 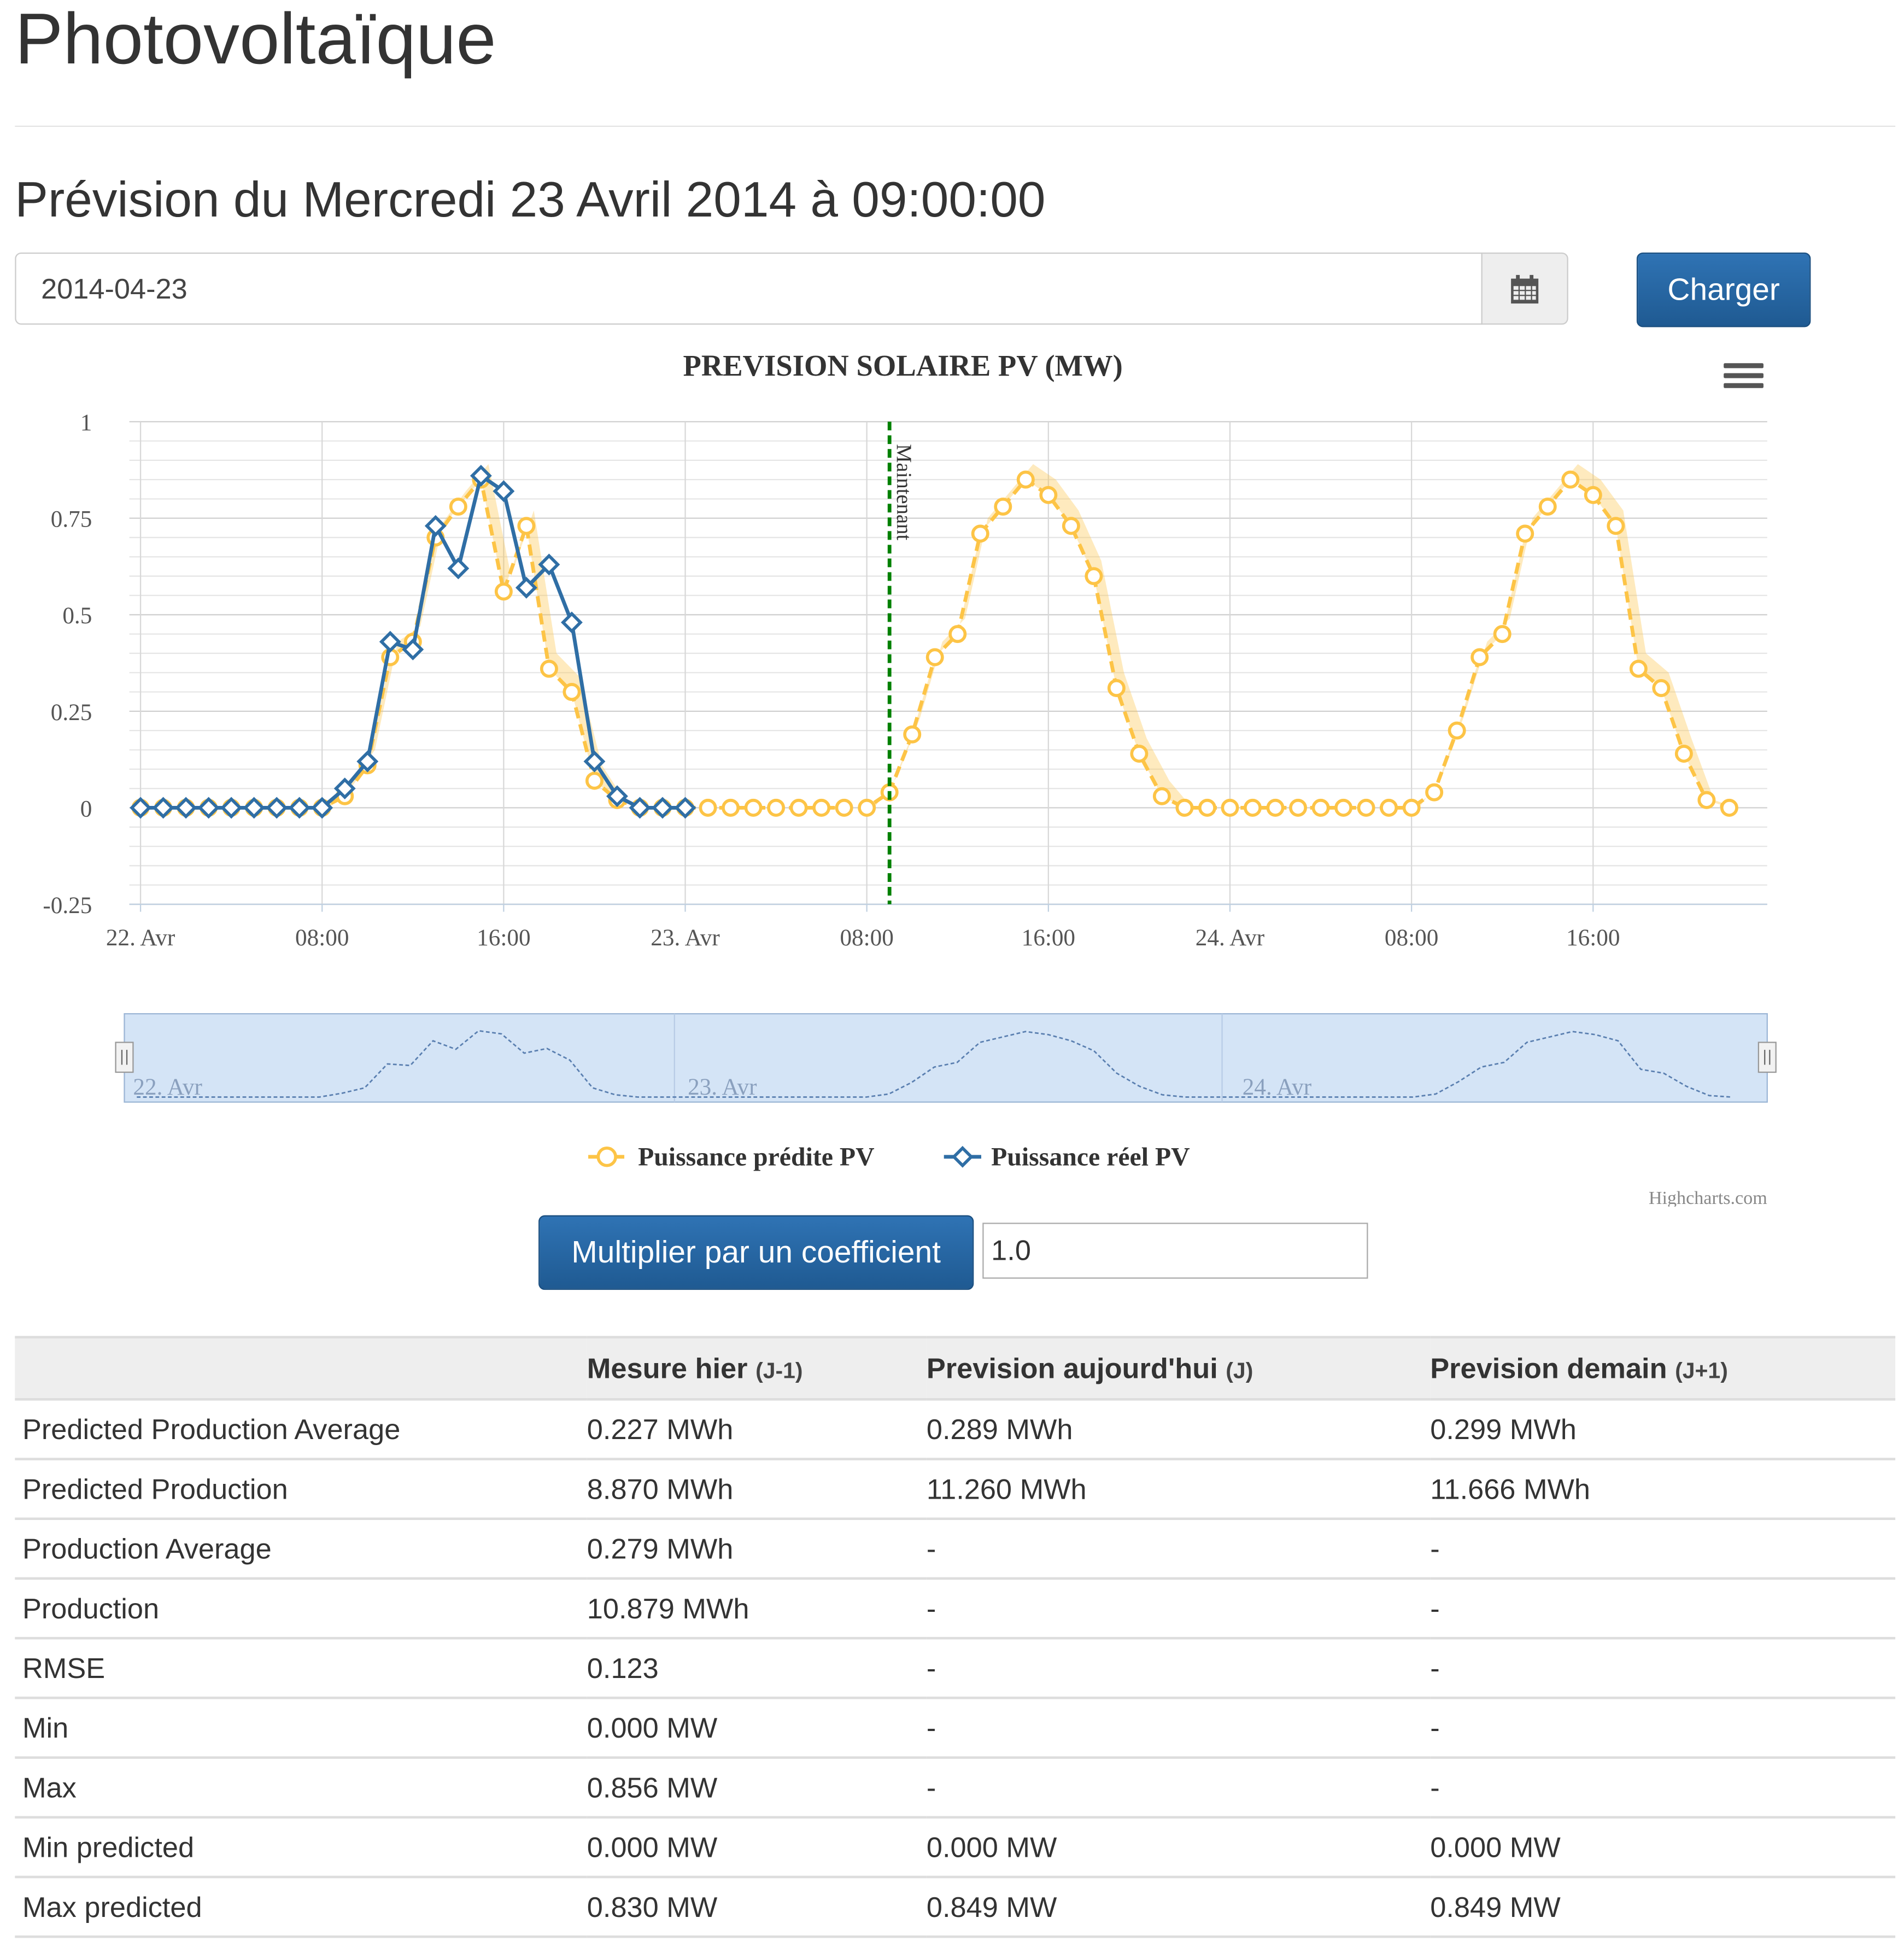 What do you see at coordinates (1723, 290) in the screenshot?
I see `load-button: Charger` at bounding box center [1723, 290].